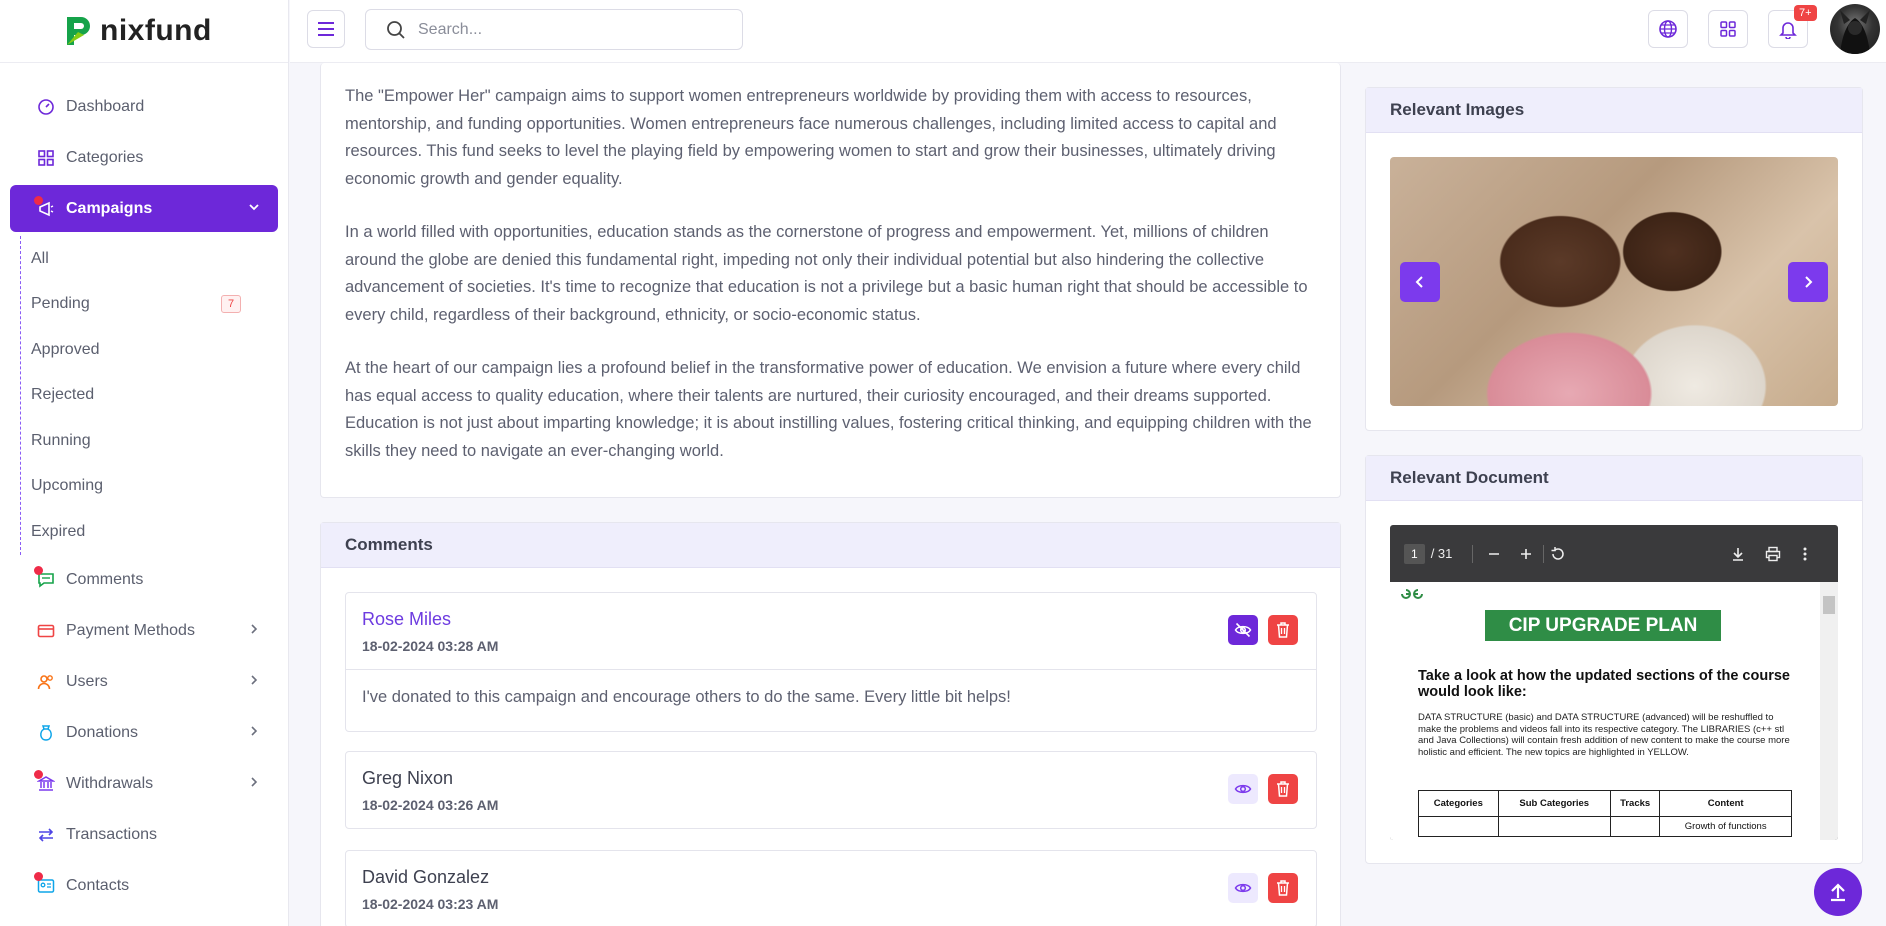 The image size is (1886, 926). What do you see at coordinates (831, 790) in the screenshot?
I see `comment-item: Greg Nixon 18-02-2024 03:26 AM` at bounding box center [831, 790].